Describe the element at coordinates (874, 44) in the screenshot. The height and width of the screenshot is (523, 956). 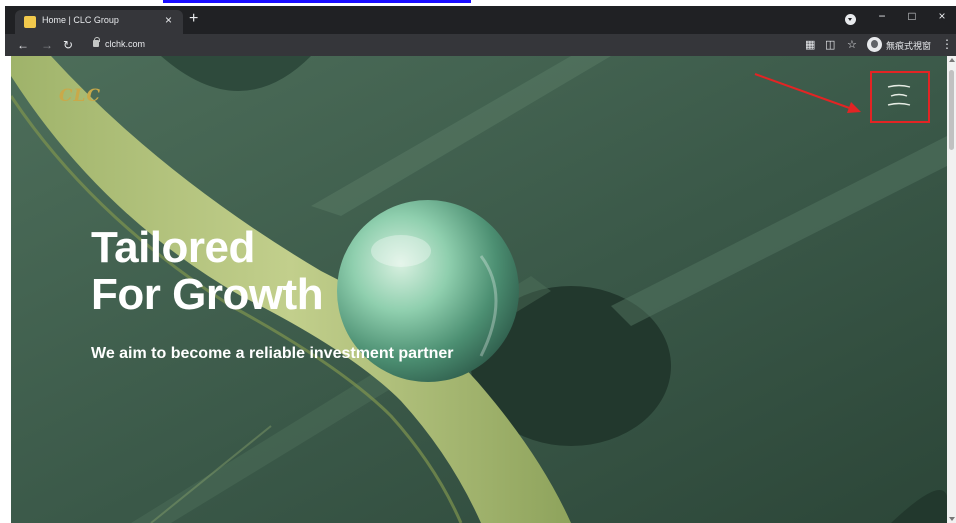
I see `incognito-avatar` at that location.